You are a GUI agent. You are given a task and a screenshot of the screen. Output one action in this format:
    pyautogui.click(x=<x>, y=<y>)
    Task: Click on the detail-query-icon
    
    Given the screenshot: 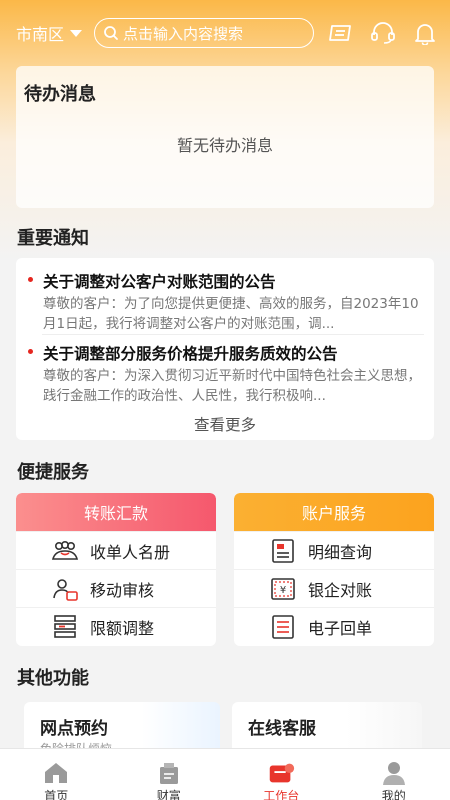 What is the action you would take?
    pyautogui.click(x=283, y=551)
    